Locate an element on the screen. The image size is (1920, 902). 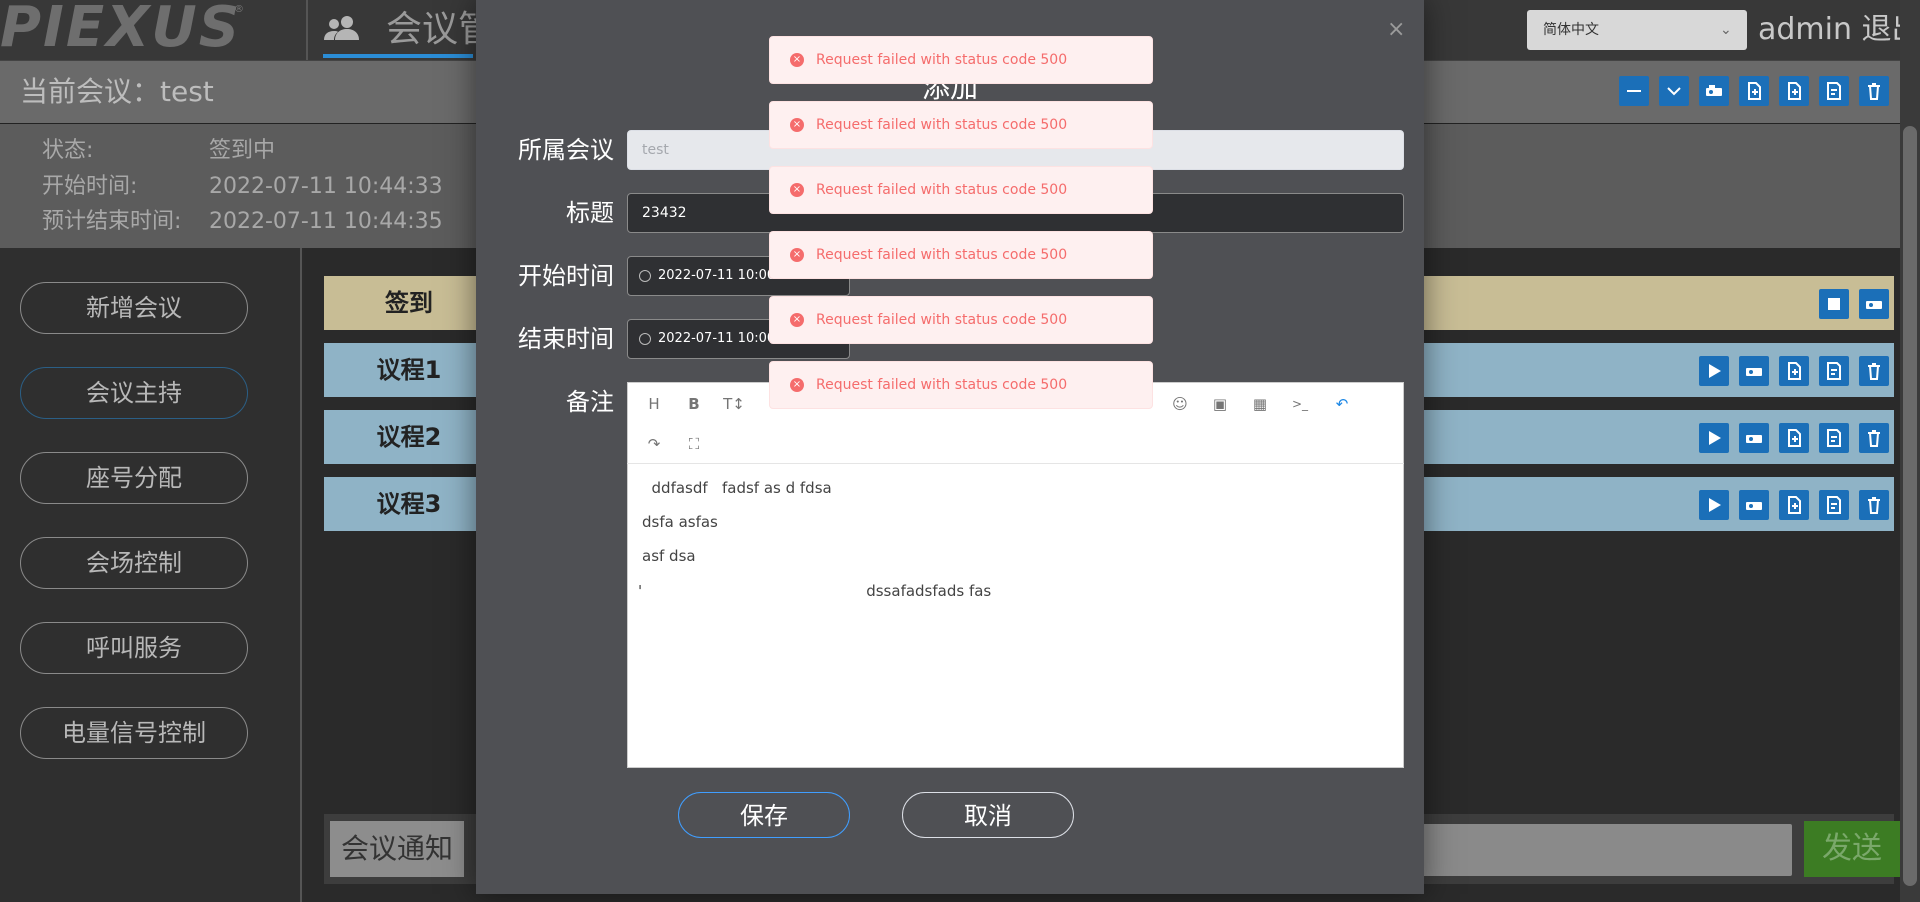
language-select: 简体中文 is located at coordinates (1637, 30).